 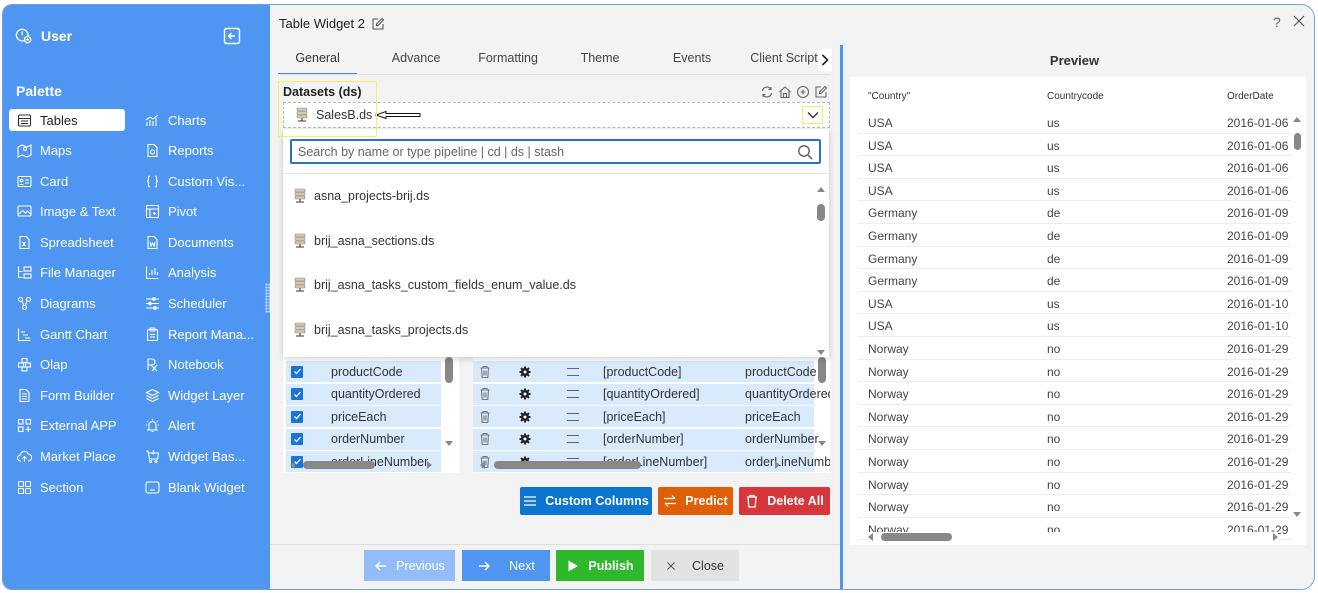 I want to click on dataset-option: brij_asna_sections.ds, so click(x=548, y=241).